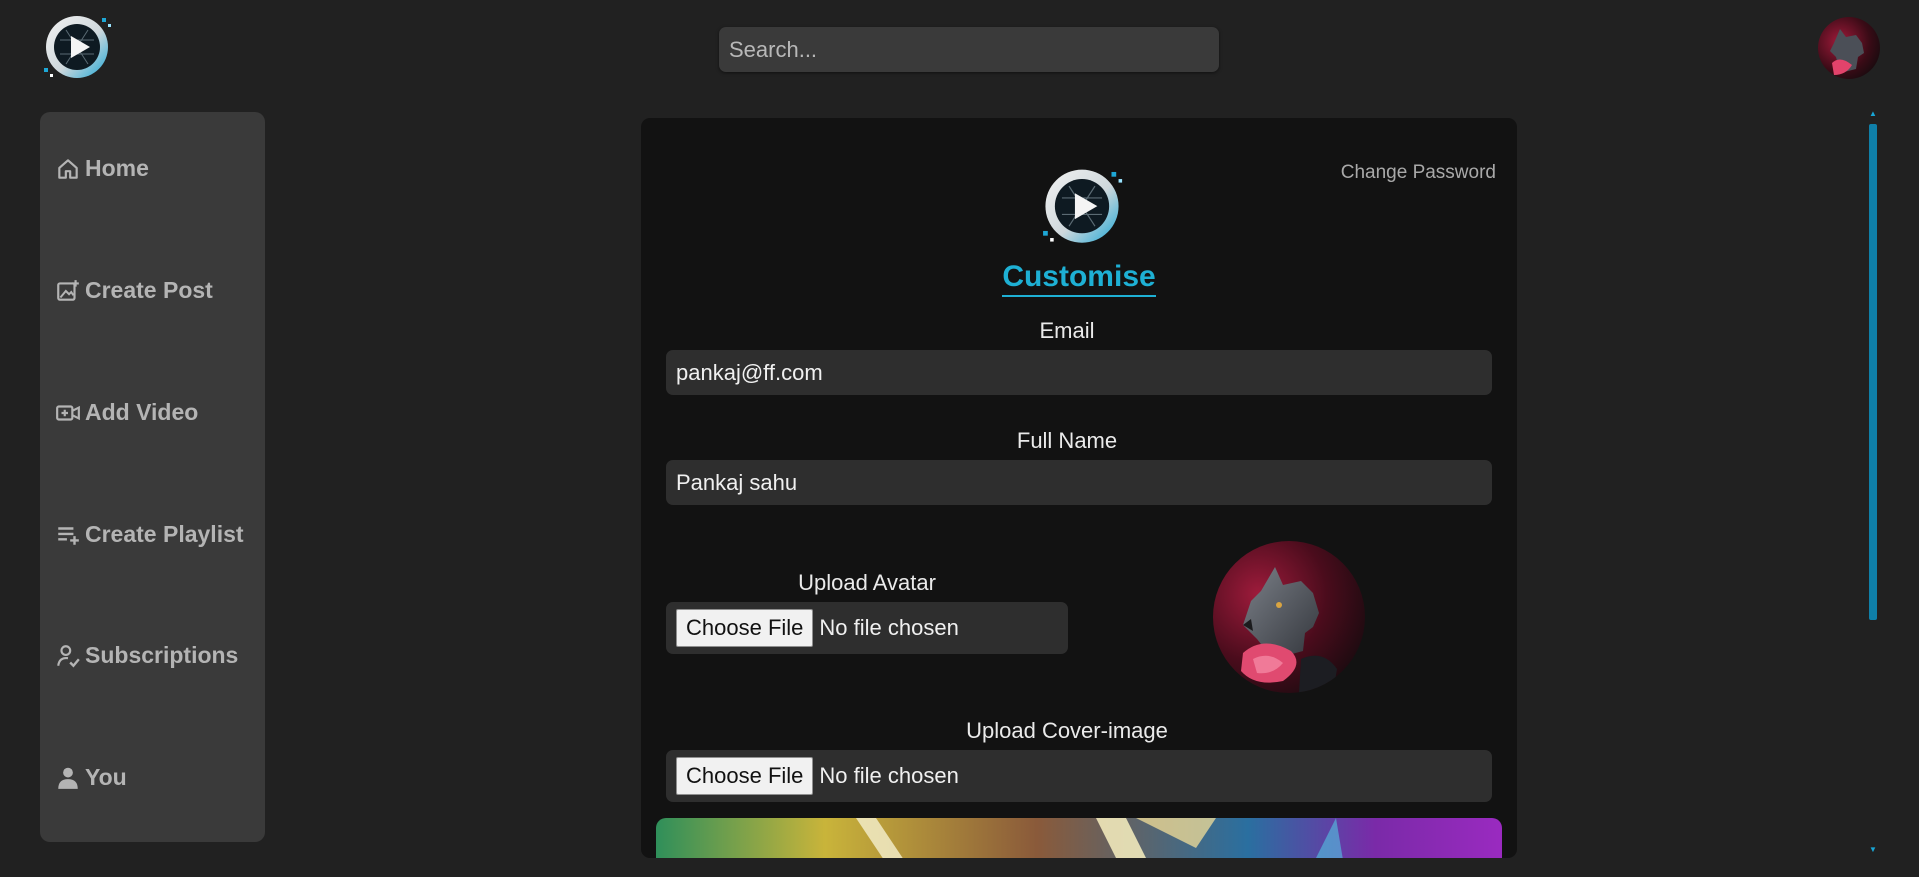 The image size is (1919, 877). What do you see at coordinates (1849, 48) in the screenshot?
I see `user-avatar` at bounding box center [1849, 48].